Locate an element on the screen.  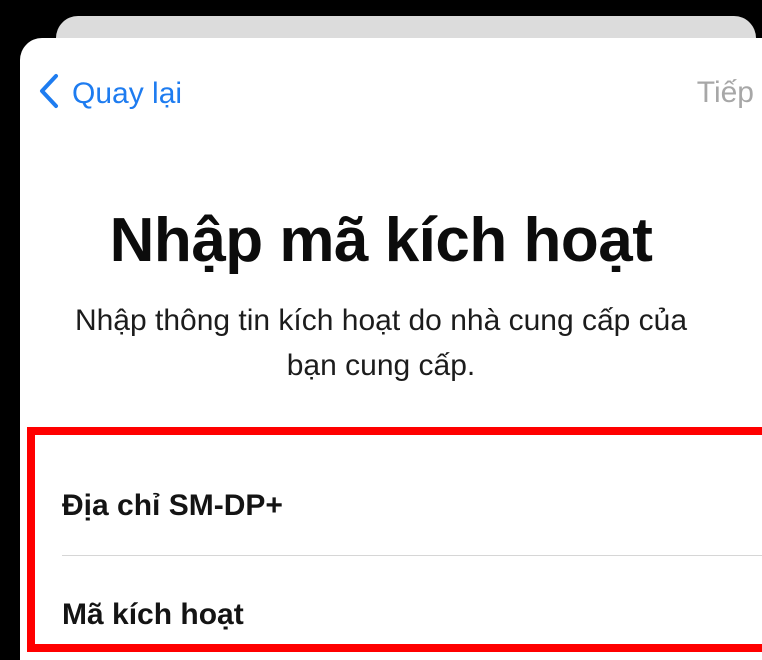
page-title: Nhập mã kích hoạt is located at coordinates (381, 240).